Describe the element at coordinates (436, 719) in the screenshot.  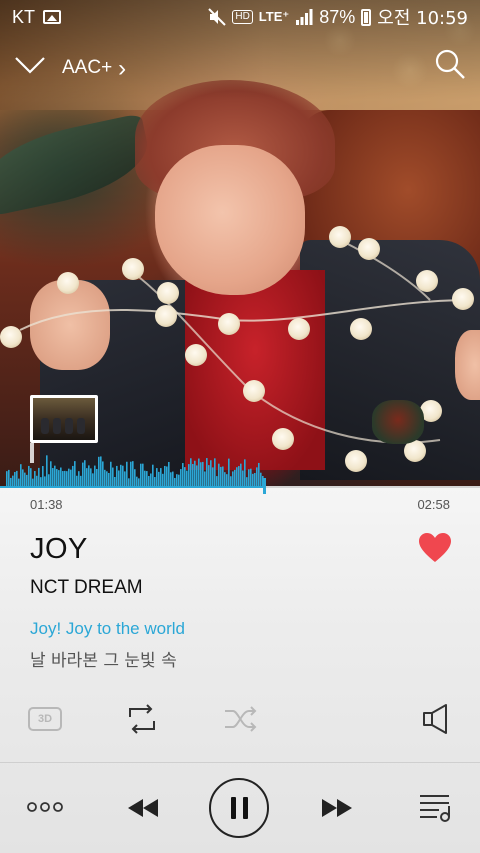
I see `speaker-icon` at that location.